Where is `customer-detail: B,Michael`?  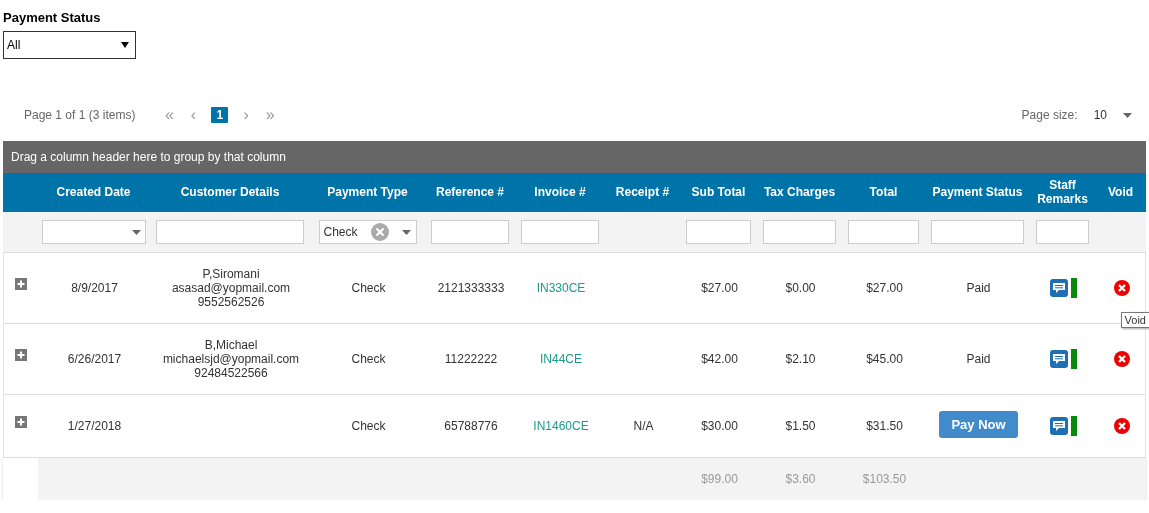
customer-detail: B,Michael is located at coordinates (231, 345).